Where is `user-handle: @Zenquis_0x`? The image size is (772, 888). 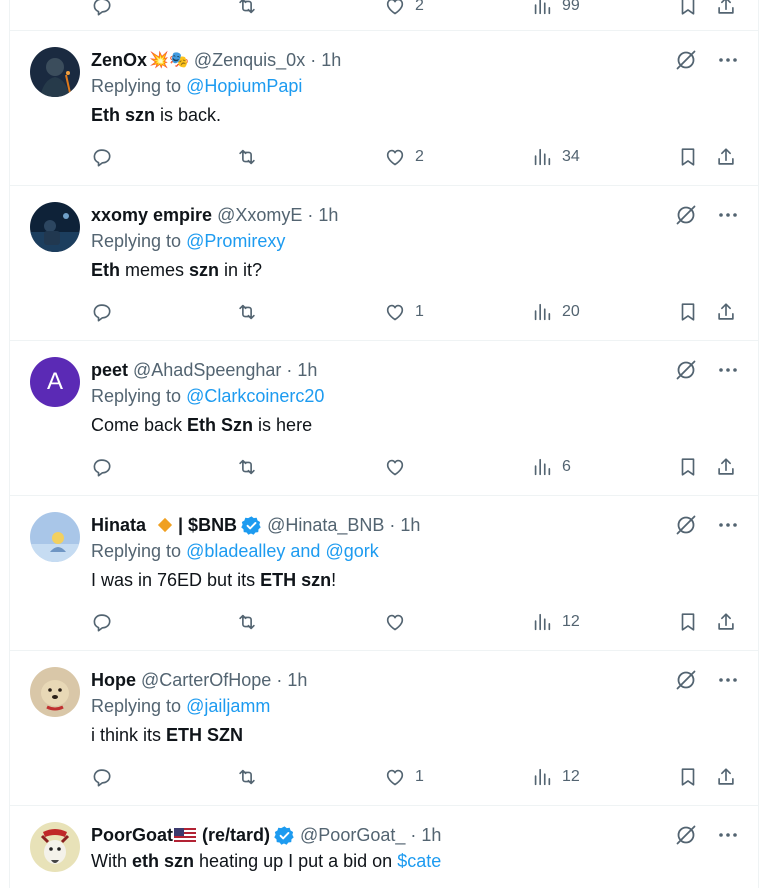 user-handle: @Zenquis_0x is located at coordinates (249, 60).